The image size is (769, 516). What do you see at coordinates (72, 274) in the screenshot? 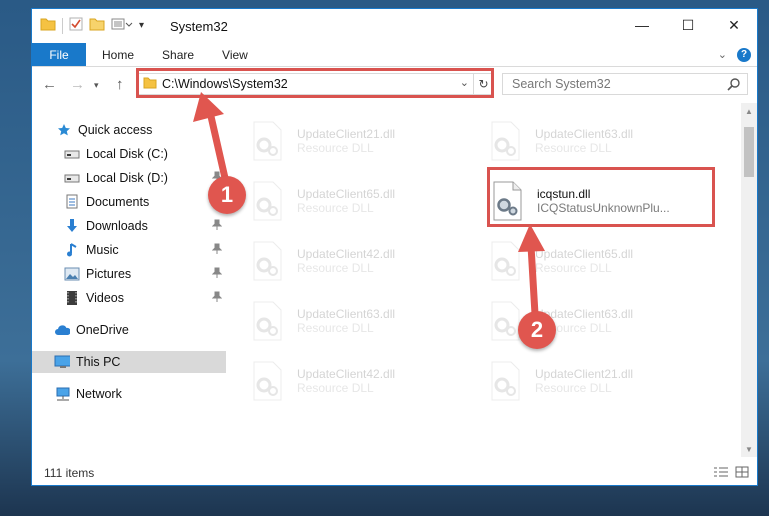
I see `pictures-icon` at bounding box center [72, 274].